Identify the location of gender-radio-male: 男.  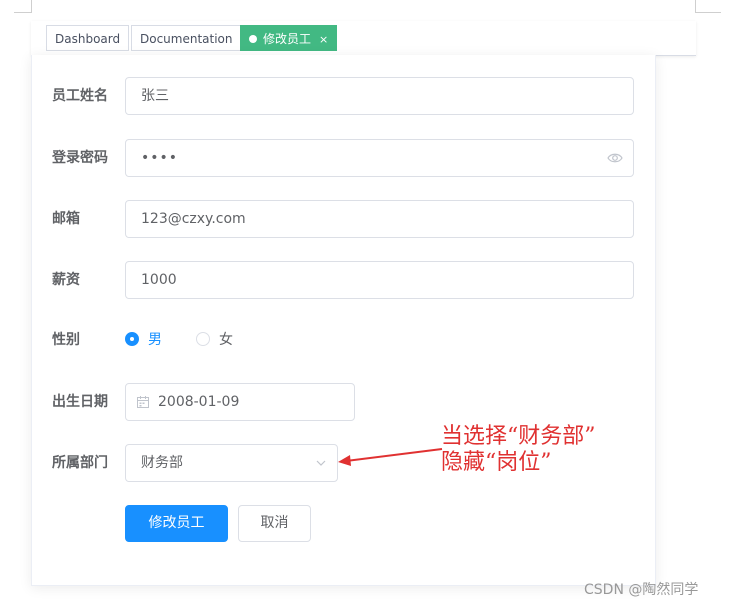
(143, 340).